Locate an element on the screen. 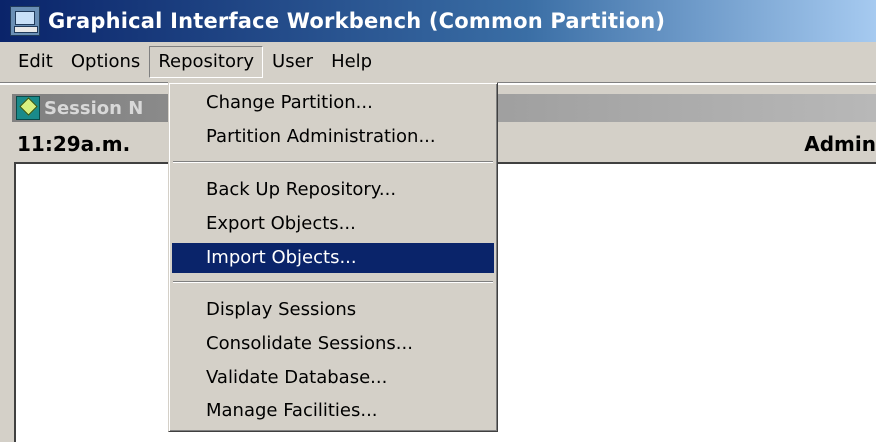  menu-options: Options is located at coordinates (105, 62).